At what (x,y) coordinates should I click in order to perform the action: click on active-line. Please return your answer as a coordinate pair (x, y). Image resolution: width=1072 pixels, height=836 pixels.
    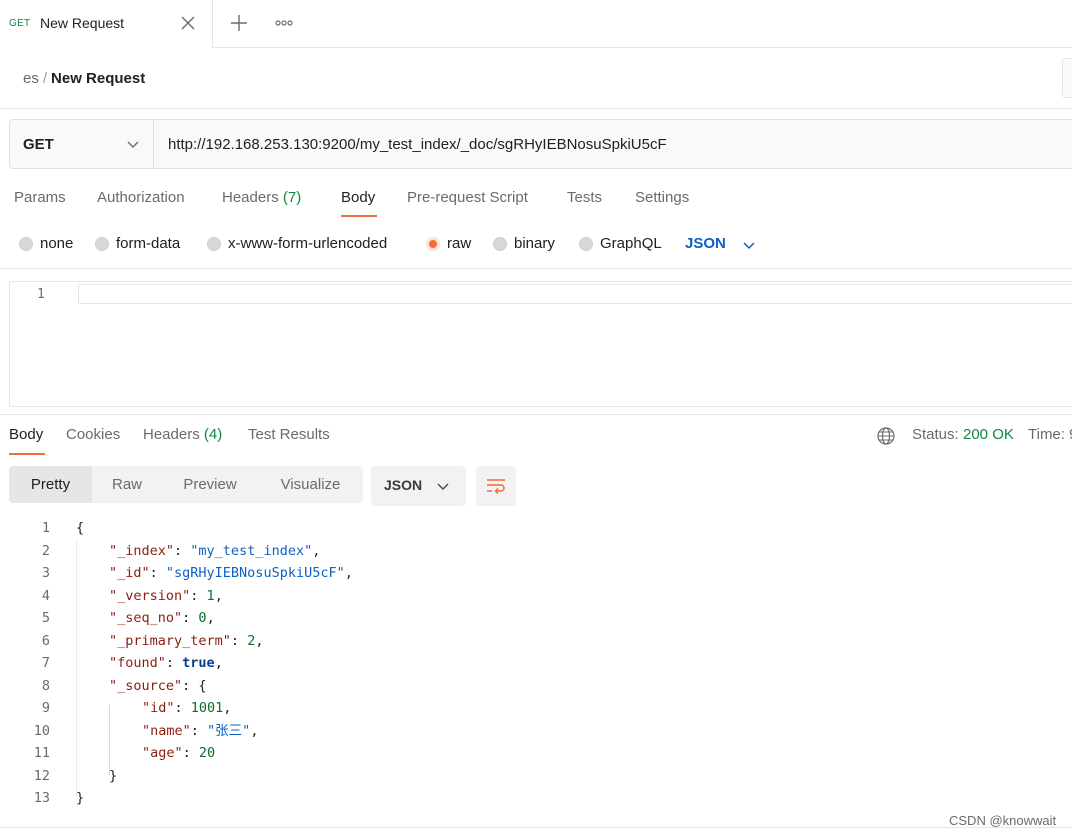
    Looking at the image, I should click on (575, 294).